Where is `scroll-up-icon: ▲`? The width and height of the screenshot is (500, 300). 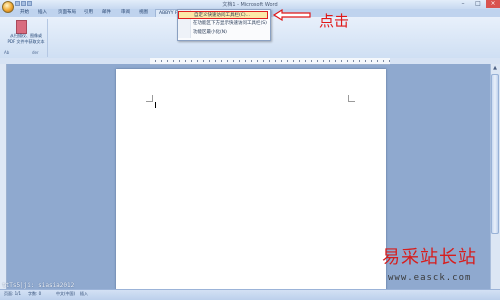 scroll-up-icon: ▲ is located at coordinates (495, 68).